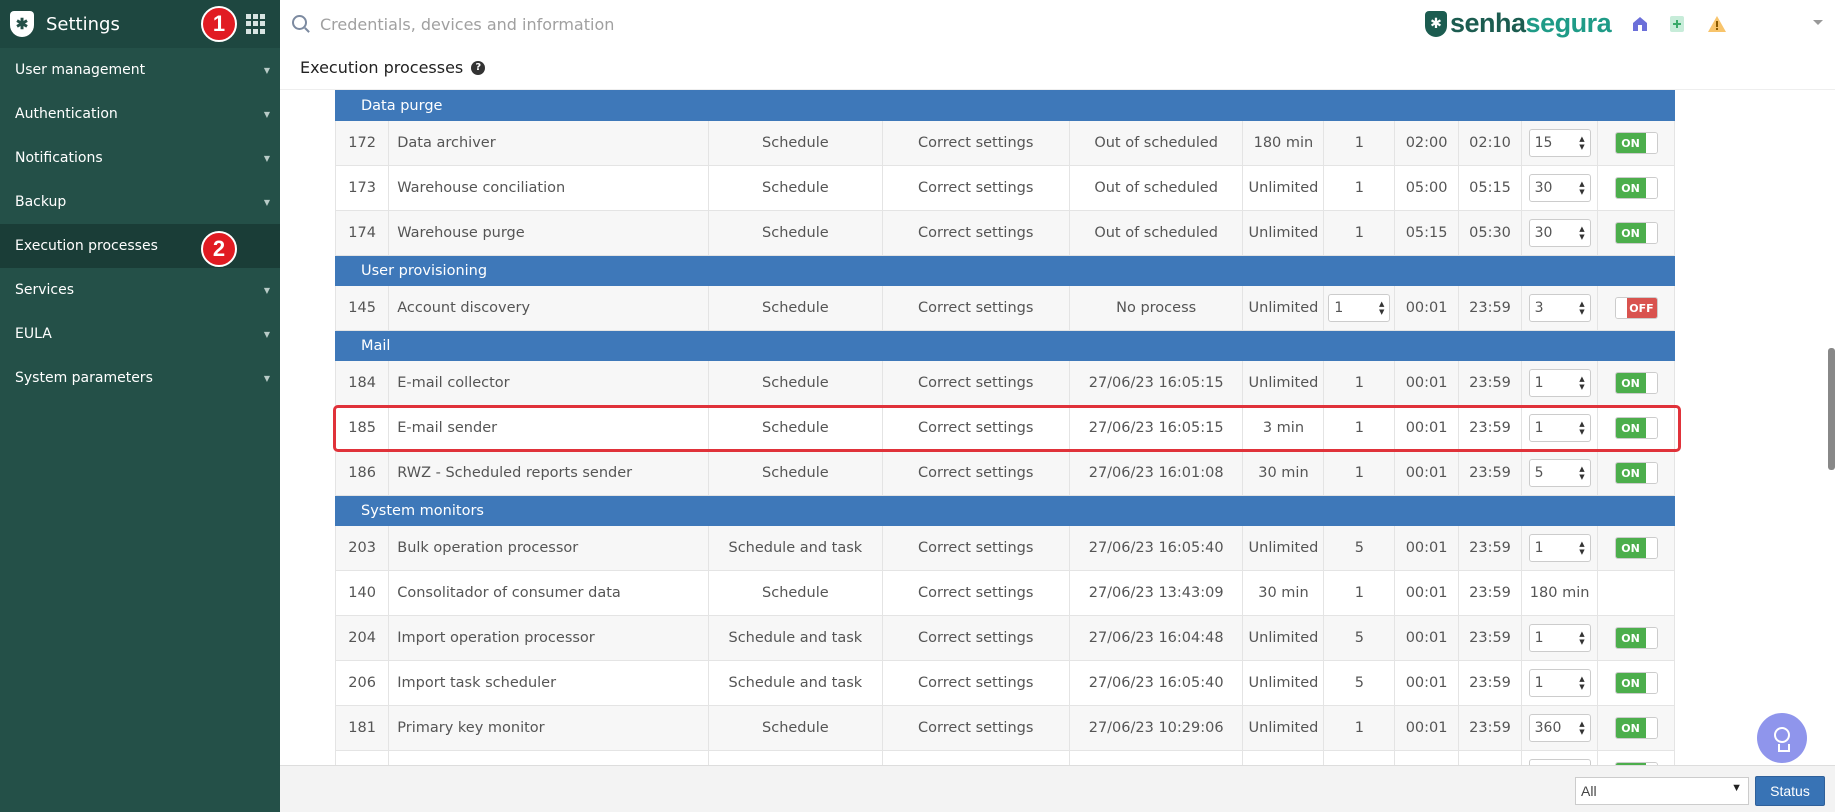 The height and width of the screenshot is (812, 1835). I want to click on sidebar-item: Notifications ▼, so click(140, 158).